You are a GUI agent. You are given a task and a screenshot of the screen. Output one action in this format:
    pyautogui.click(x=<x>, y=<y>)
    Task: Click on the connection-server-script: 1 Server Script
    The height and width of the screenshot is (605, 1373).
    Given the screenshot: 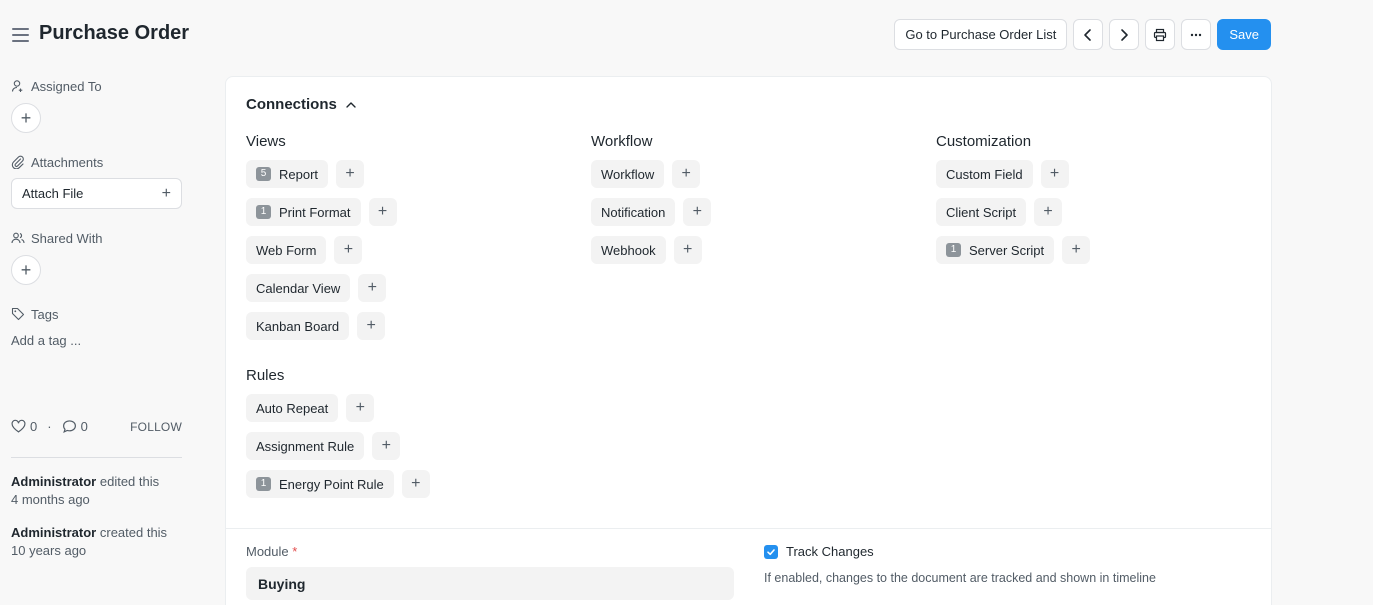 What is the action you would take?
    pyautogui.click(x=995, y=250)
    